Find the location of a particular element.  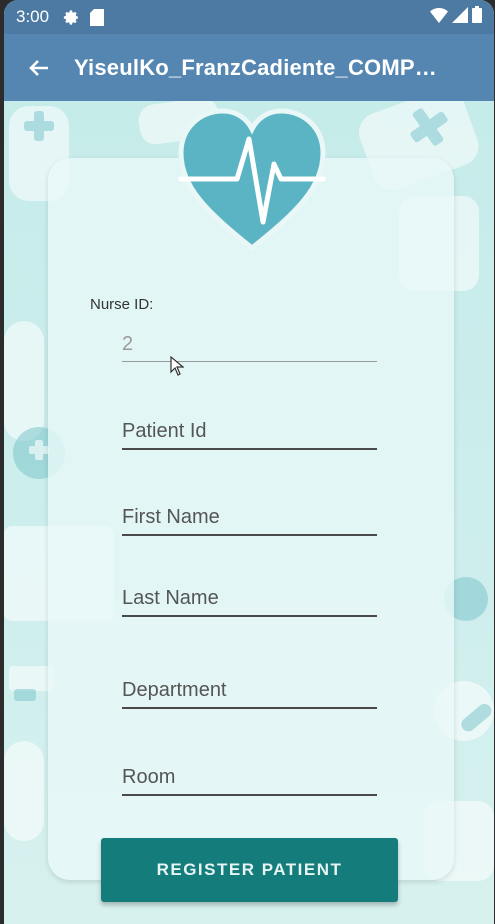

first-name-input: First Name is located at coordinates (249, 519).